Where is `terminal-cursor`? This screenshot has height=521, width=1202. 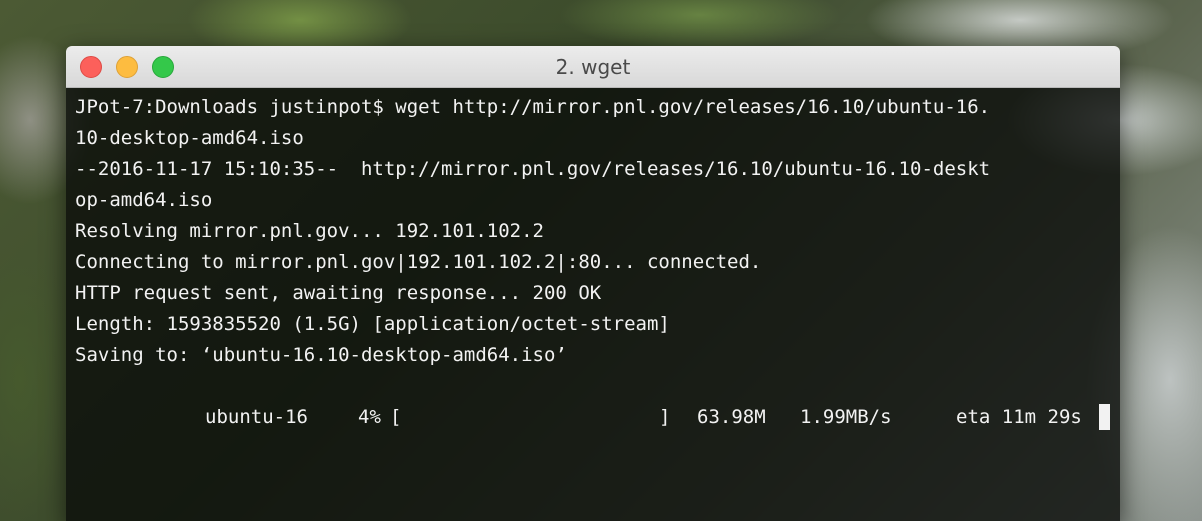 terminal-cursor is located at coordinates (1104, 417).